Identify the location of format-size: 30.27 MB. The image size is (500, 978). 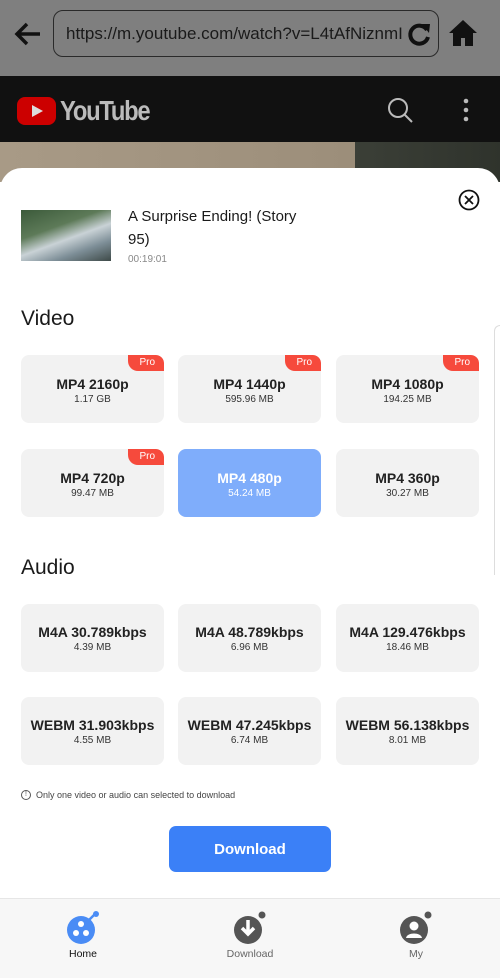
(407, 493).